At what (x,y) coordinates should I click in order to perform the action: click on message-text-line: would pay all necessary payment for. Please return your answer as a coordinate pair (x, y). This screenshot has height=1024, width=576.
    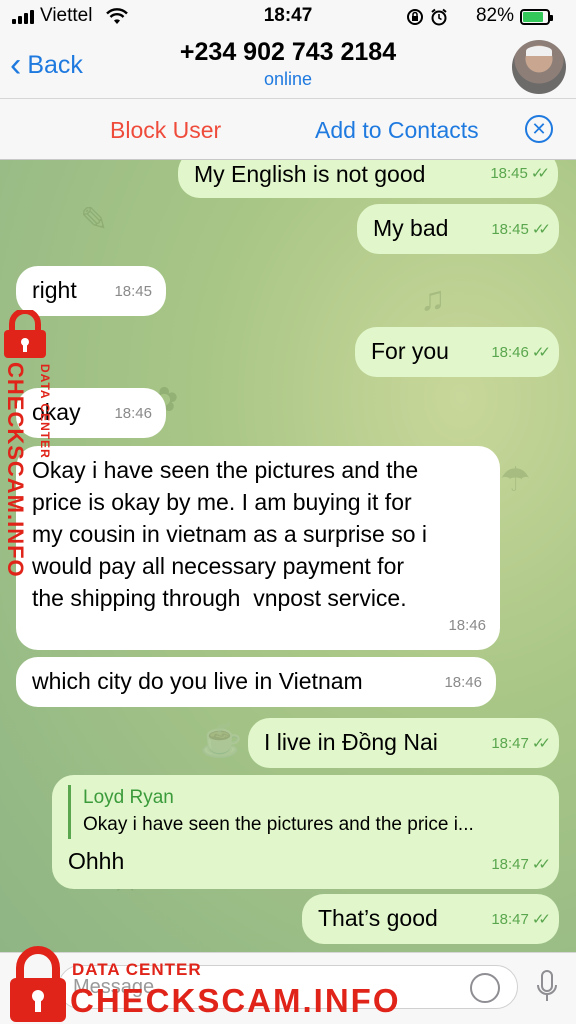
    Looking at the image, I should click on (218, 566).